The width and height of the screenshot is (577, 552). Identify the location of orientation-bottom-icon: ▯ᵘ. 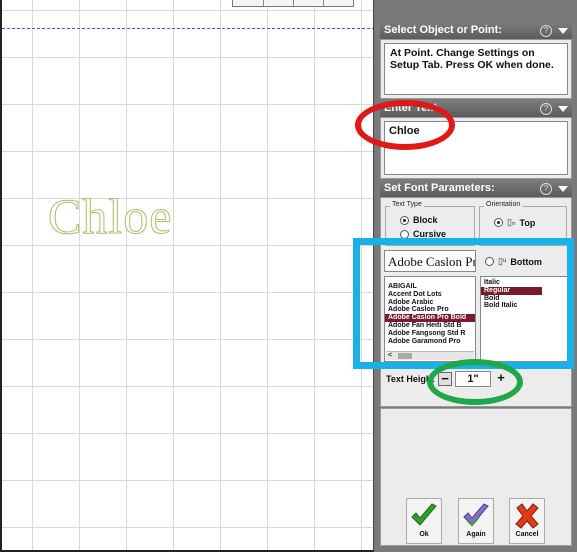
(502, 261).